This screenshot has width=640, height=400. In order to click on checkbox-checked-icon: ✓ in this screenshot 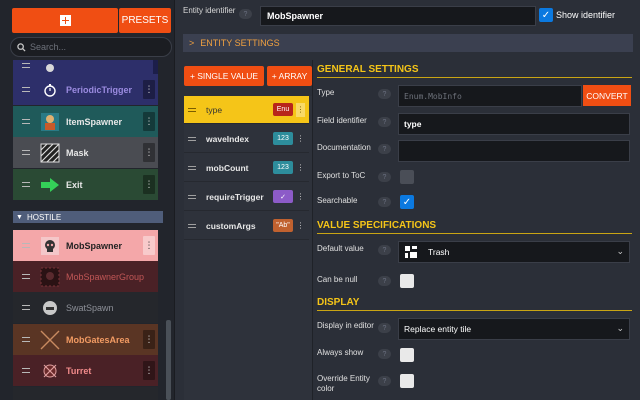, I will do `click(546, 15)`.